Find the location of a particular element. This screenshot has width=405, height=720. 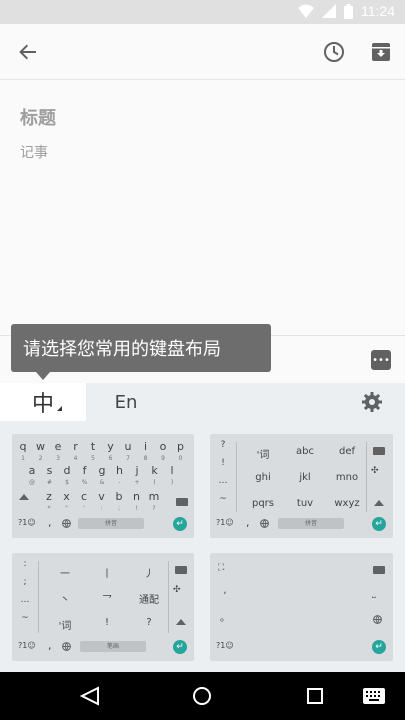

key-sub: 1 is located at coordinates (23, 458).